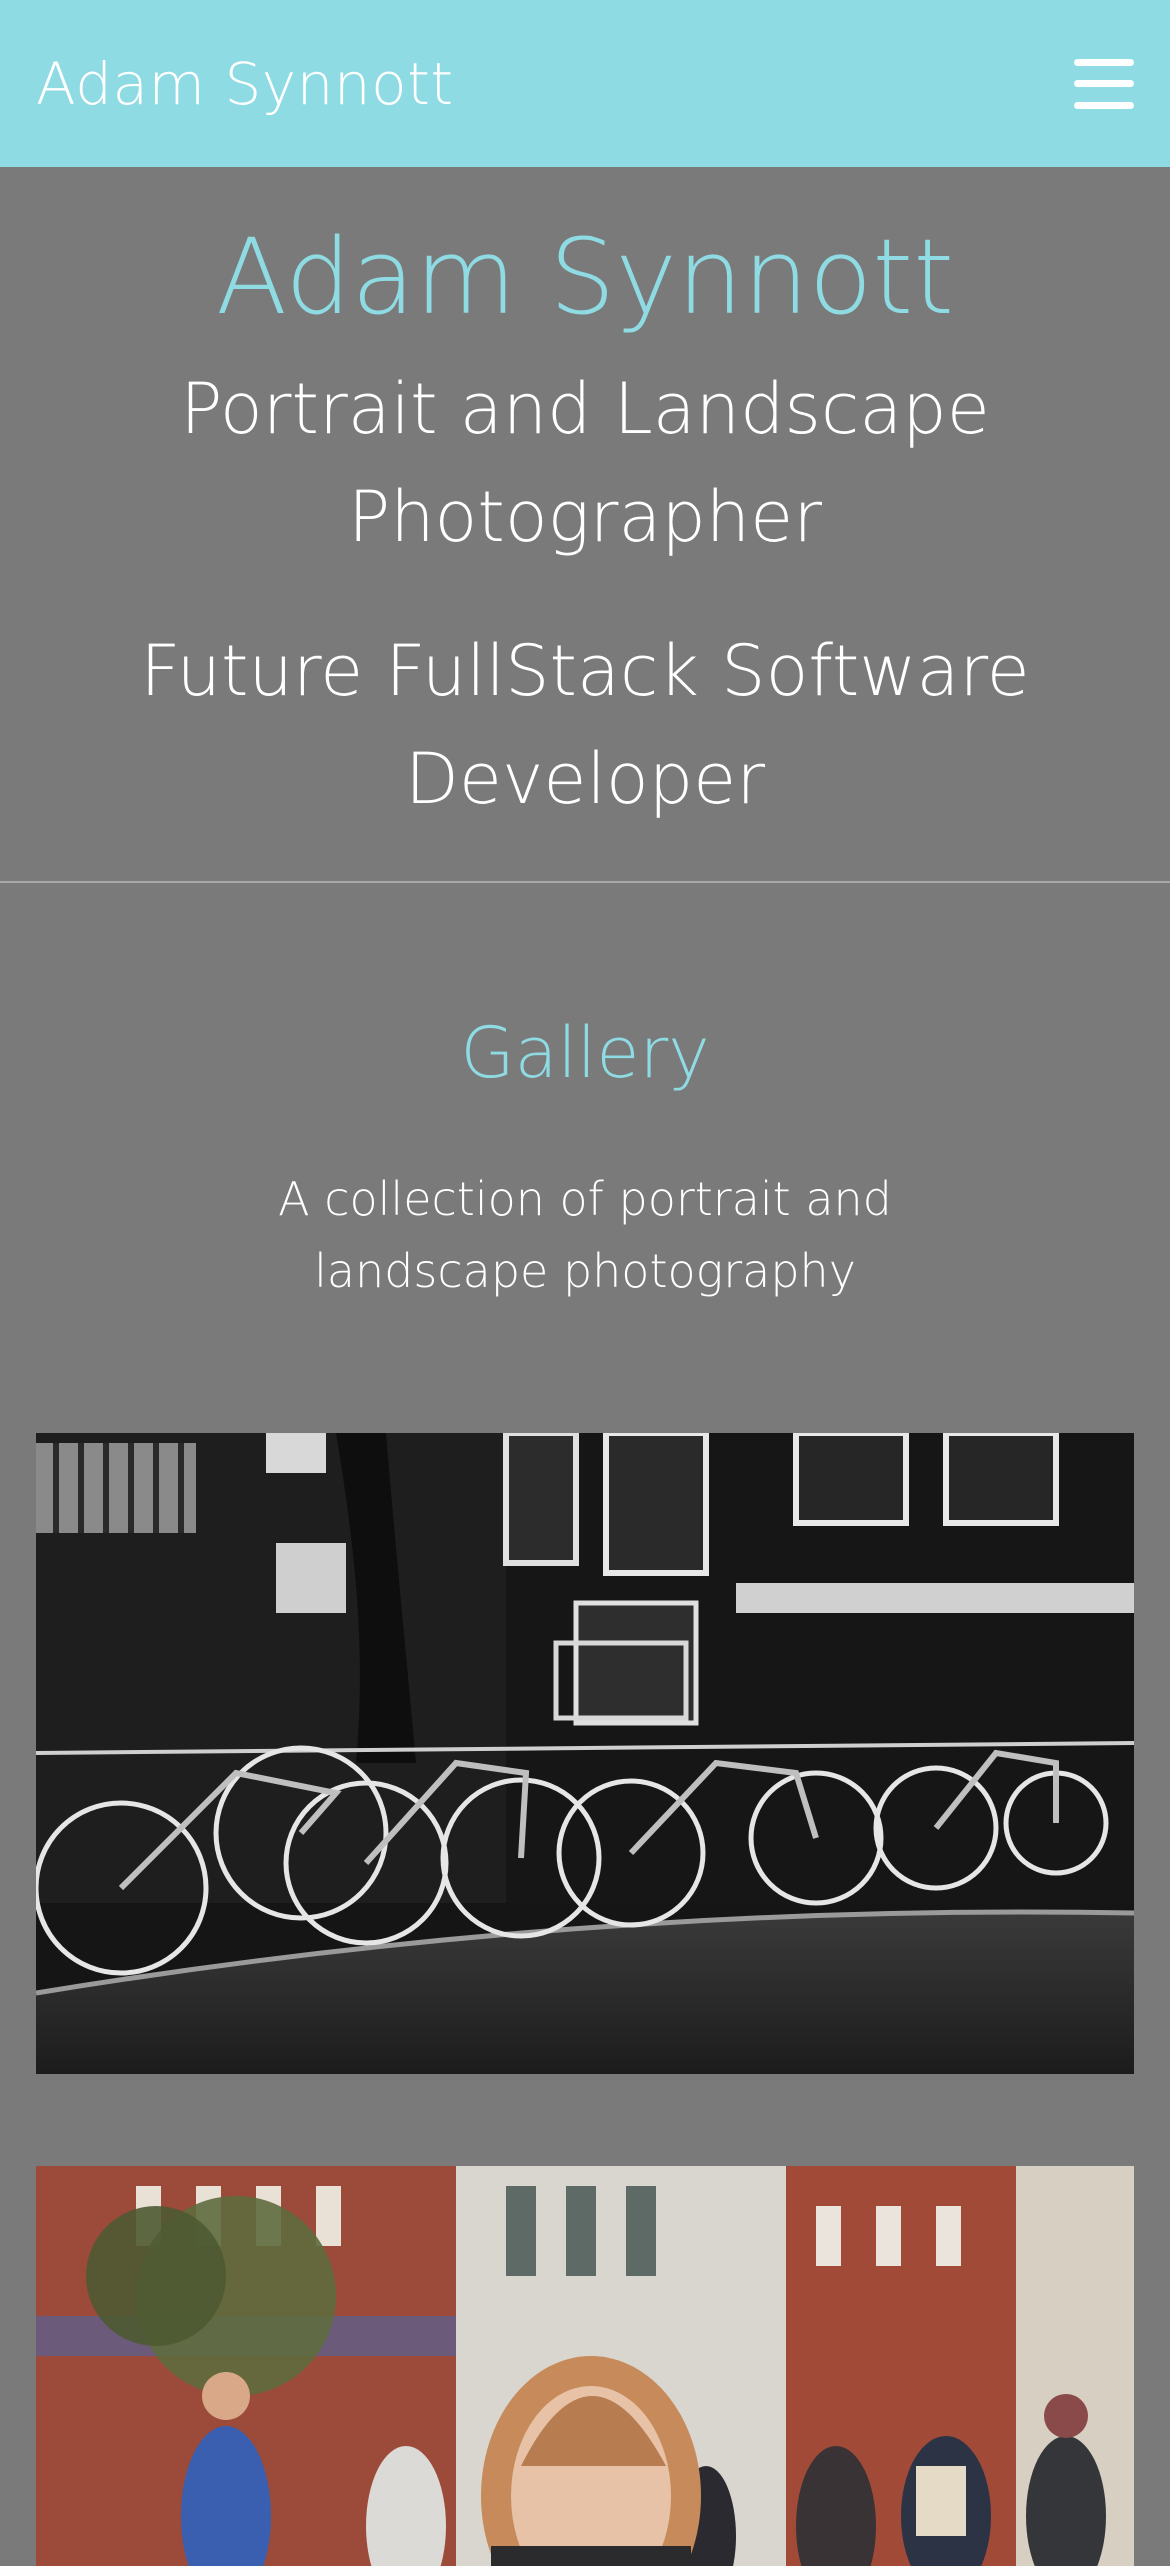  What do you see at coordinates (584, 277) in the screenshot?
I see `hero-title: Adam Synnott` at bounding box center [584, 277].